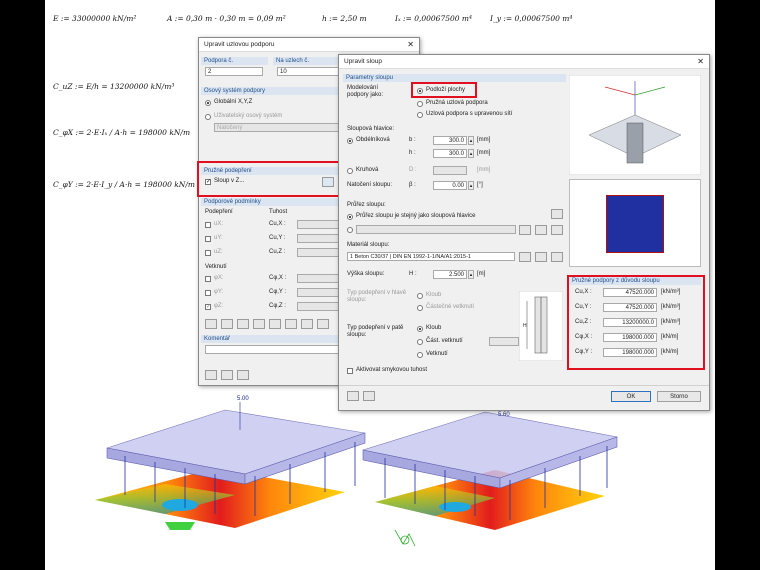 The width and height of the screenshot is (760, 570). Describe the element at coordinates (208, 103) in the screenshot. I see `global-axis-radio` at that location.